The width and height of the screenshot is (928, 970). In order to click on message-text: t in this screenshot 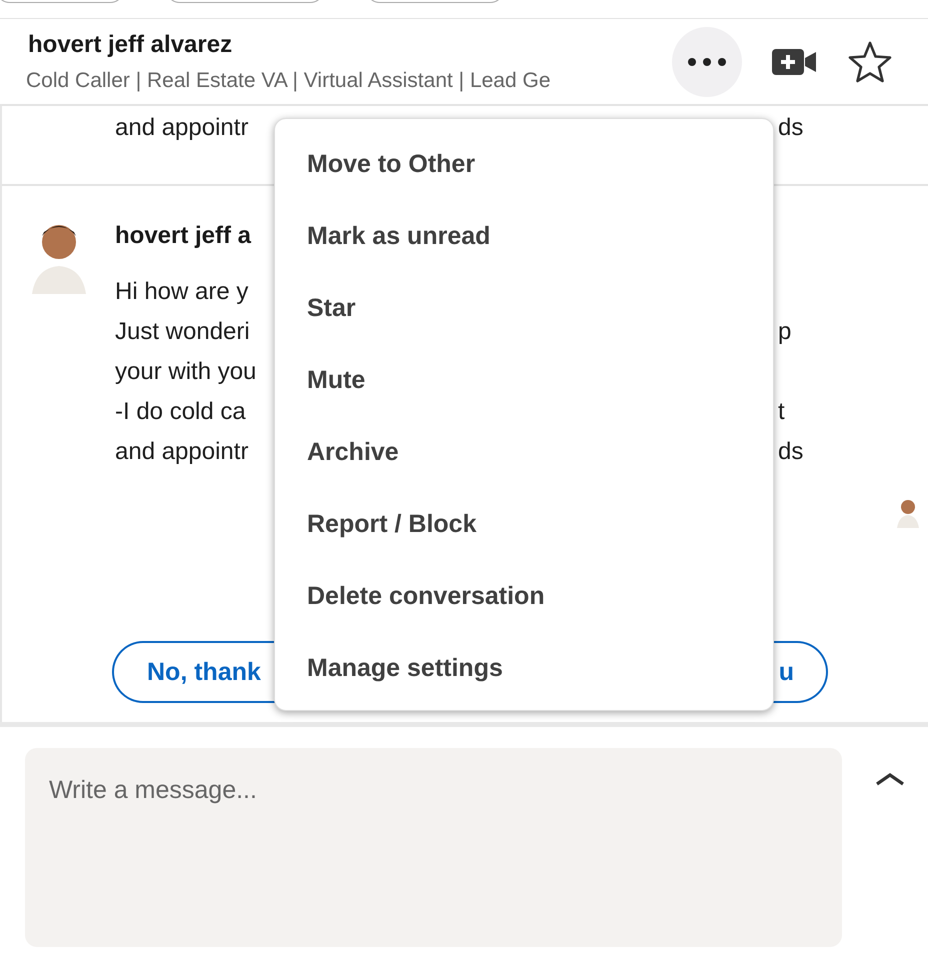, I will do `click(781, 412)`.